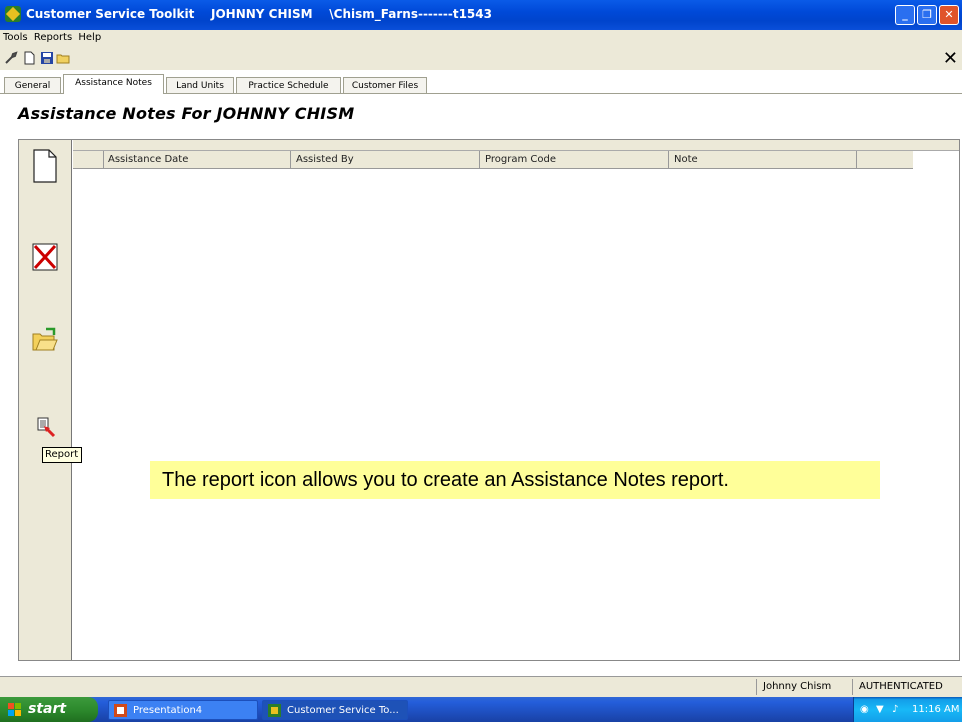  What do you see at coordinates (15, 37) in the screenshot?
I see `menu-tools: Tools` at bounding box center [15, 37].